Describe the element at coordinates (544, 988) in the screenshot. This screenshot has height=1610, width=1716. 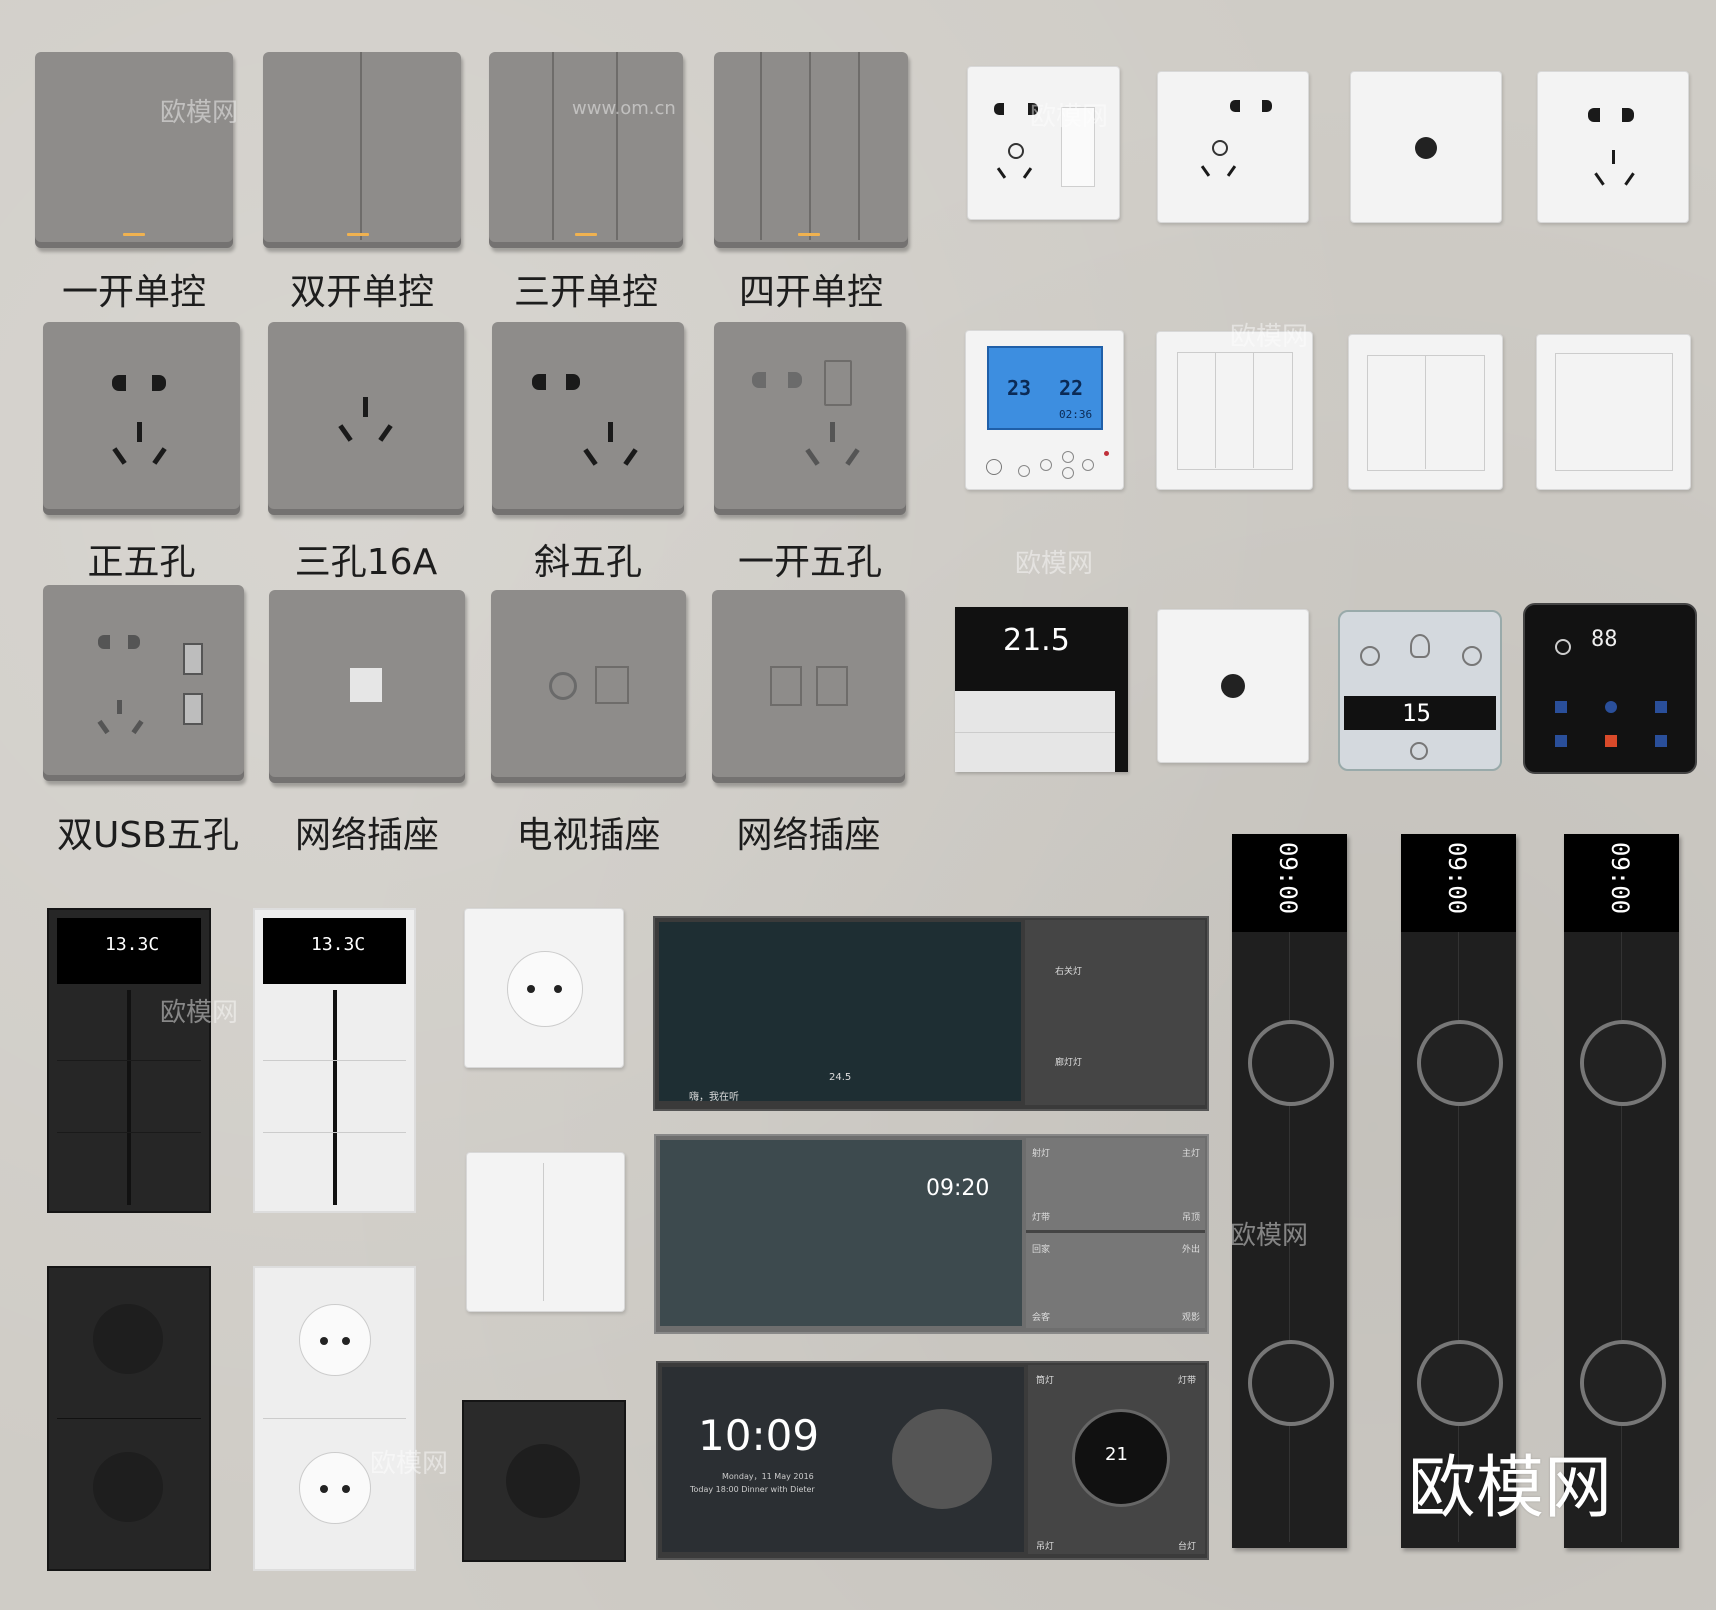
I see `schuko-white` at that location.